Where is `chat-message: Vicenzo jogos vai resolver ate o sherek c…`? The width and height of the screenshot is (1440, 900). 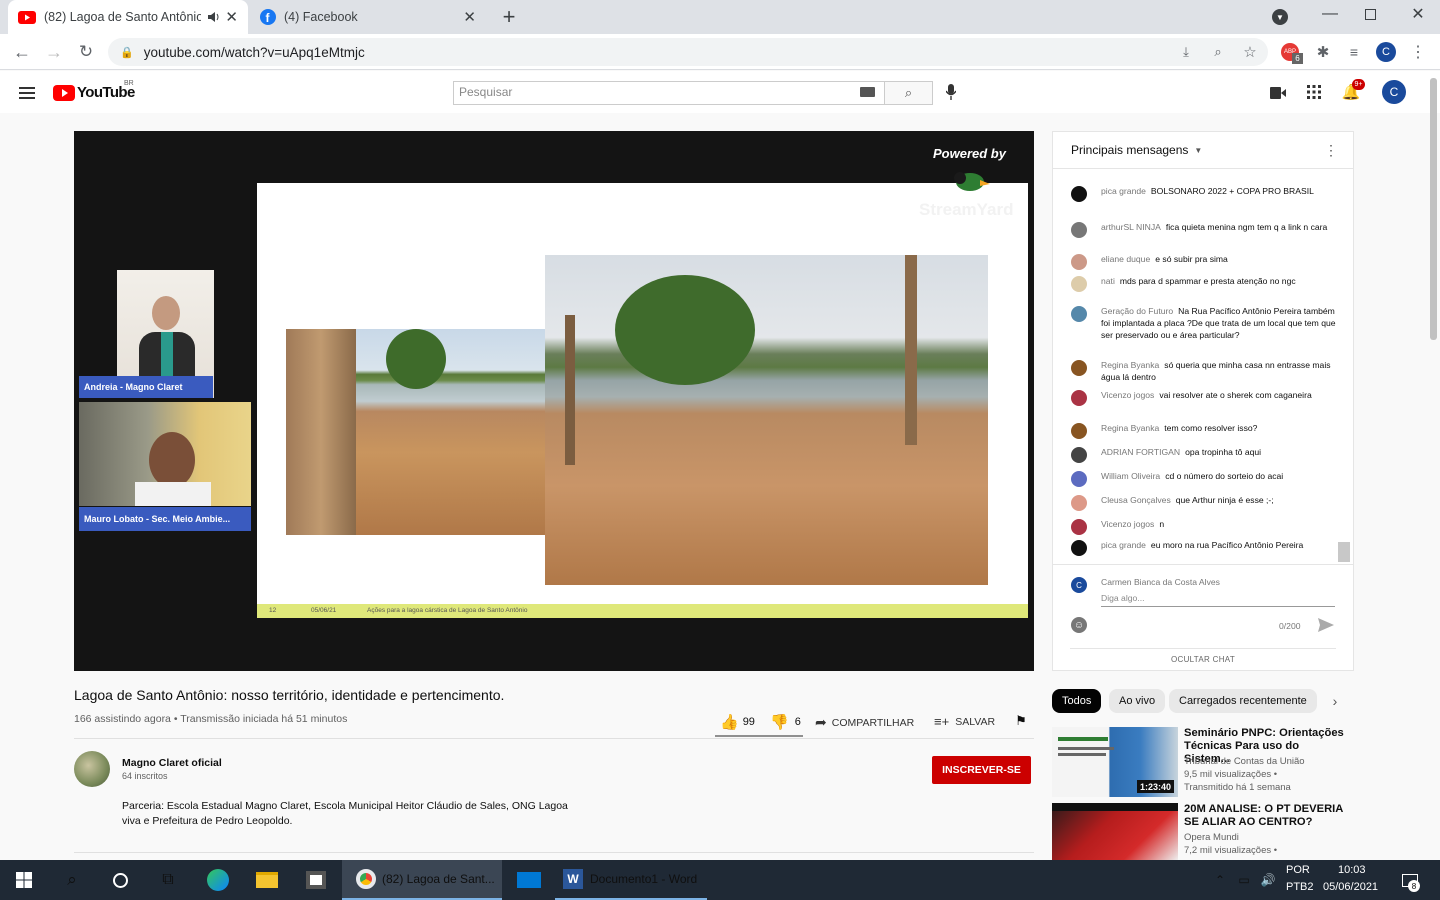 chat-message: Vicenzo jogos vai resolver ate o sherek c… is located at coordinates (1204, 397).